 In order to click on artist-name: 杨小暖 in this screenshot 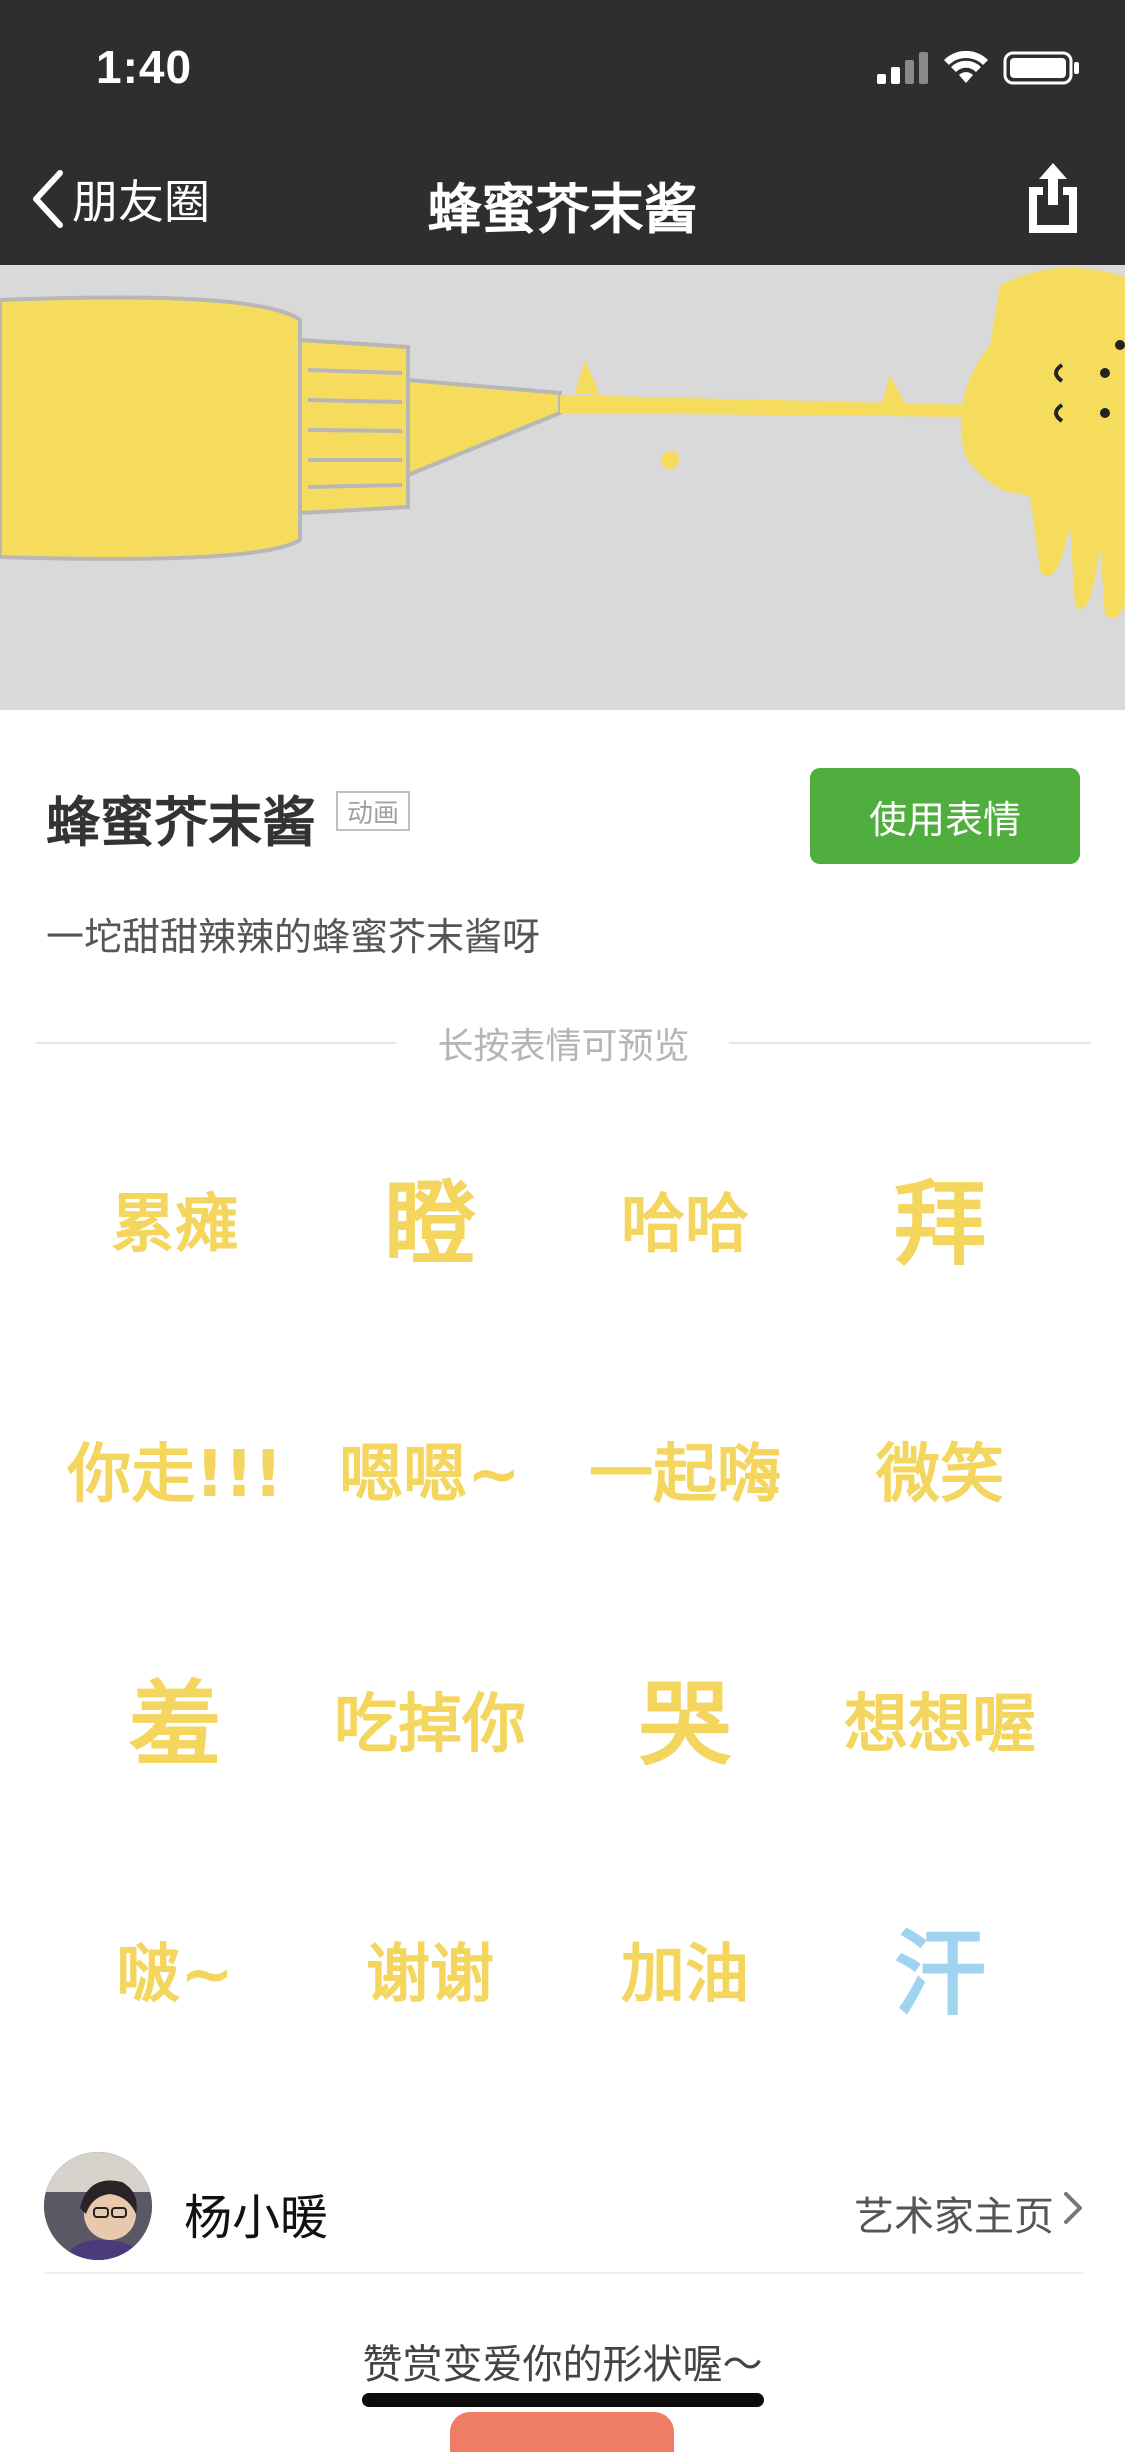, I will do `click(256, 2218)`.